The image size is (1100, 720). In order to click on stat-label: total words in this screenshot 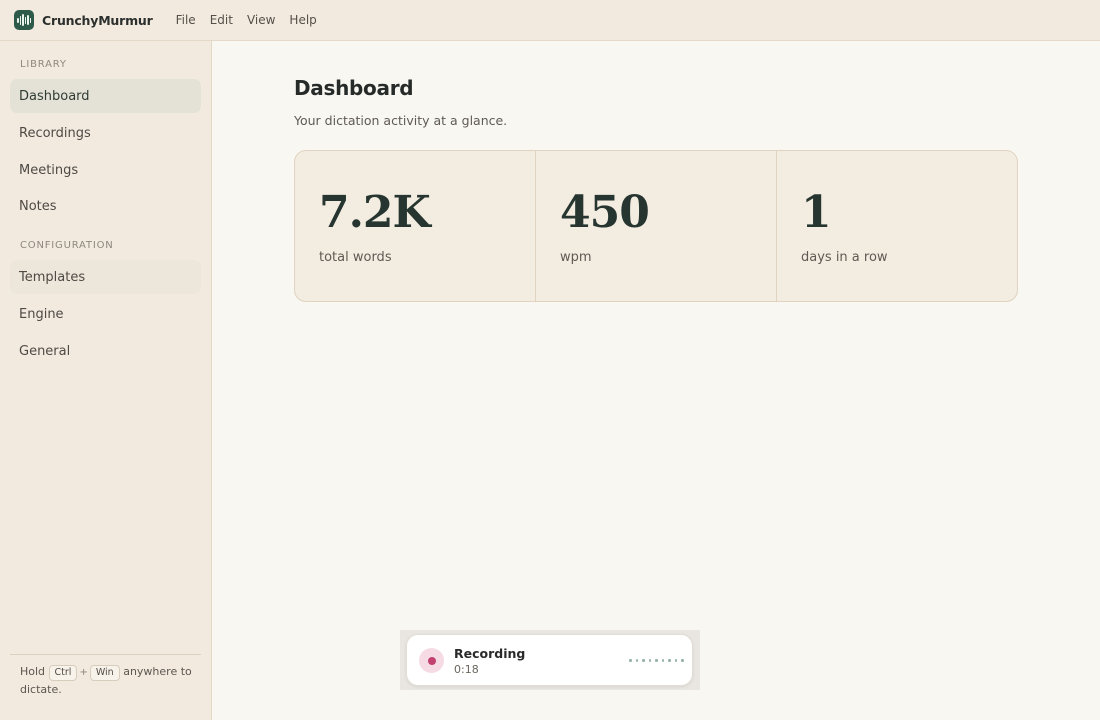, I will do `click(355, 257)`.